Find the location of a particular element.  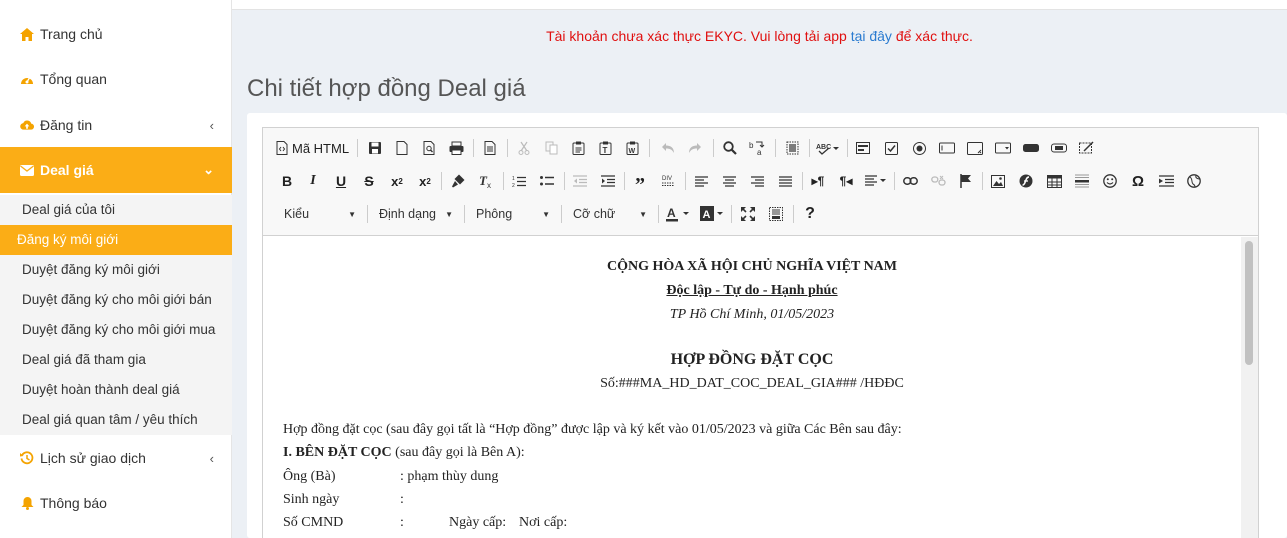

submenu-item: Duyệt hoàn thành deal giá is located at coordinates (116, 390).